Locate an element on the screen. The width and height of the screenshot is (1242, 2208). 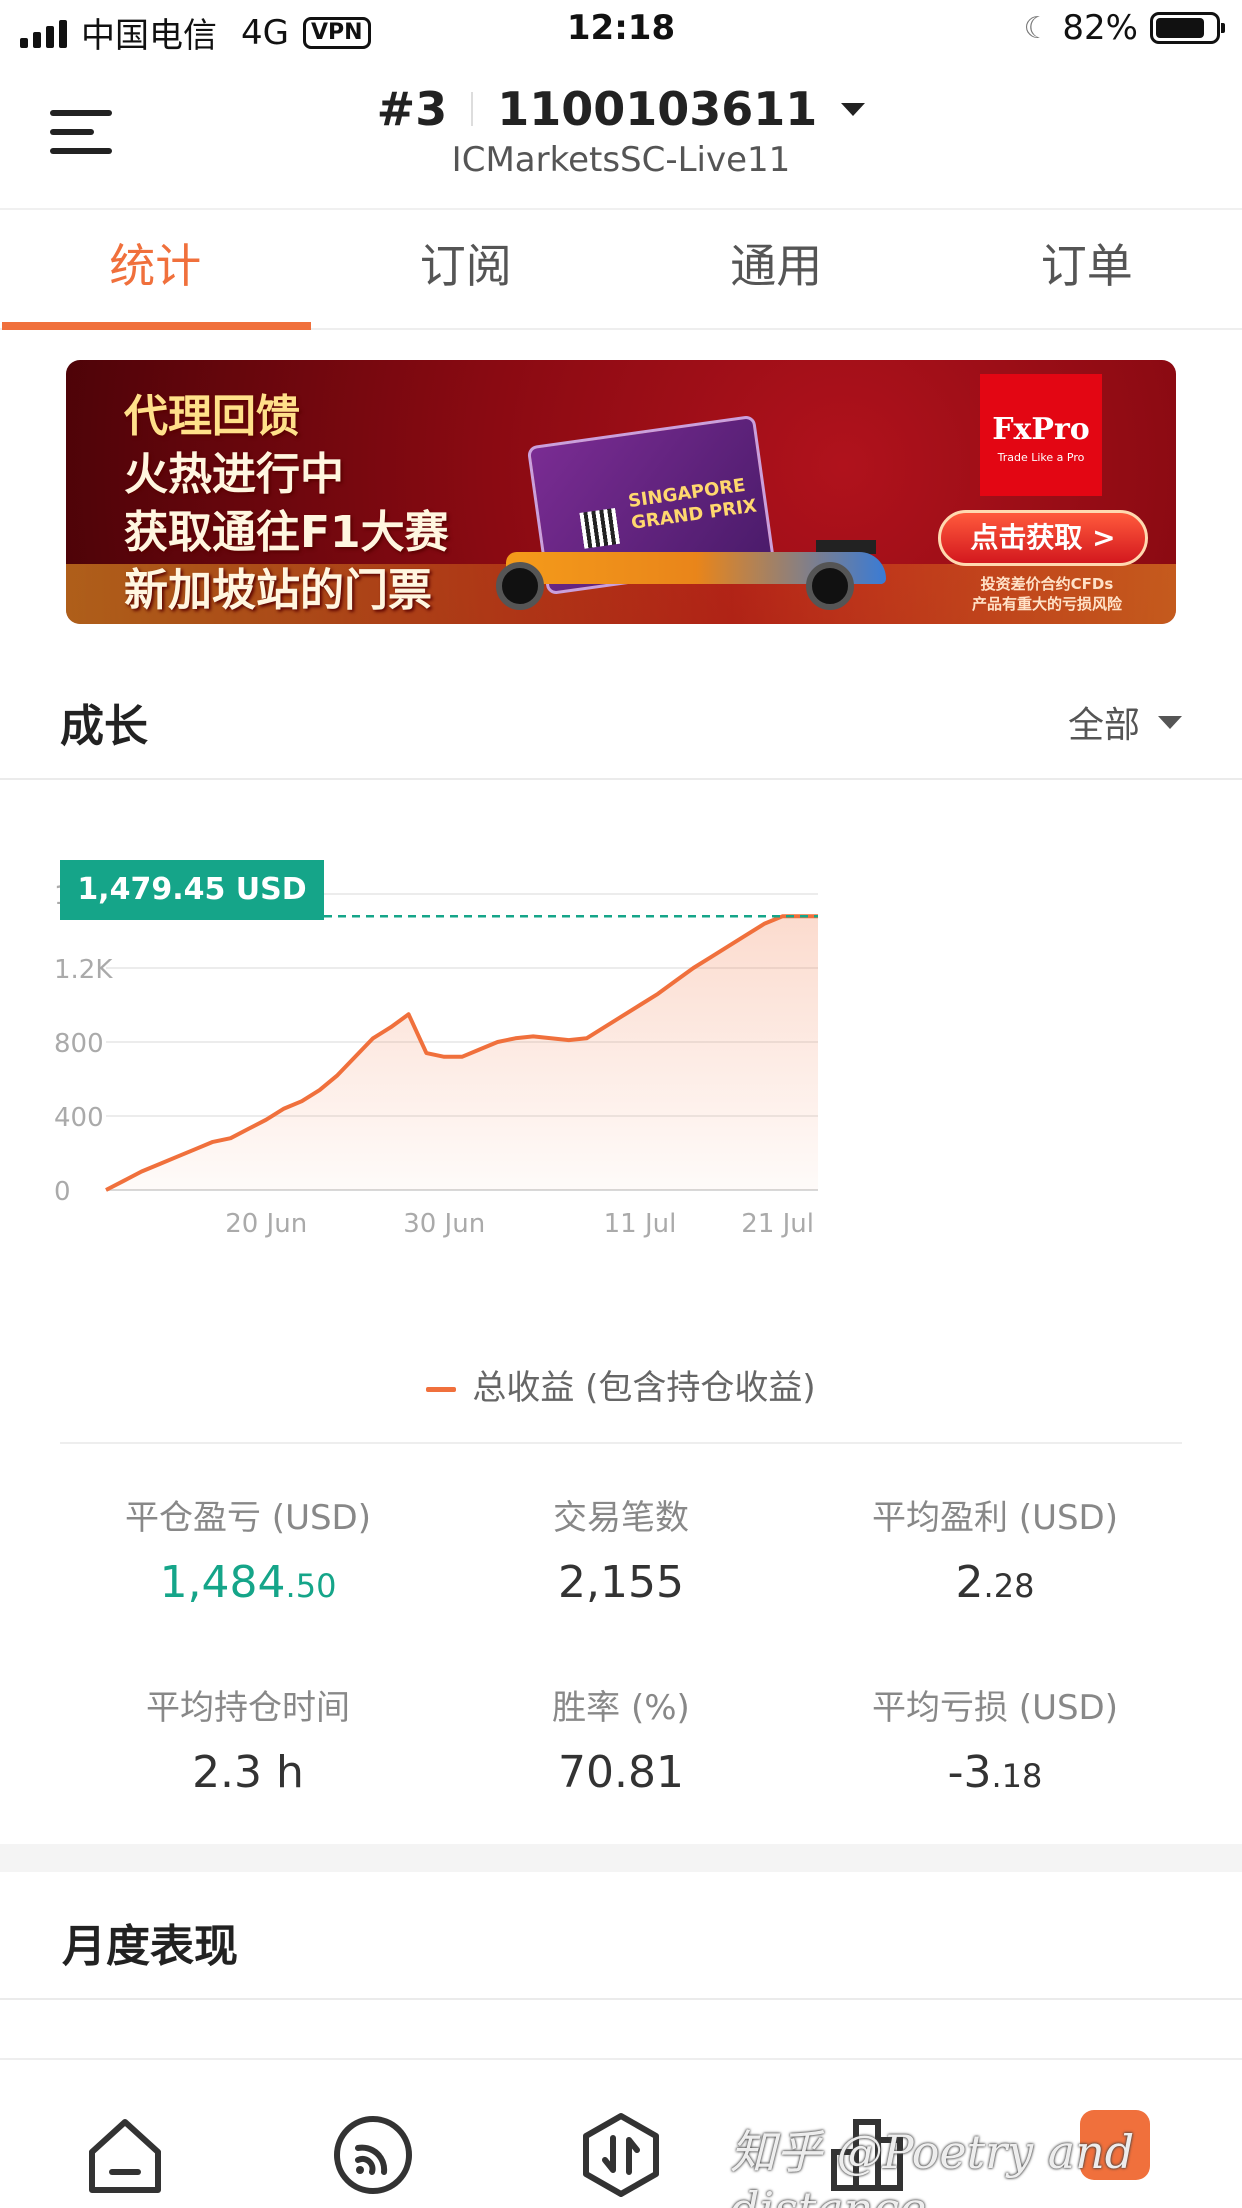
x-tick-label: 21 Jul is located at coordinates (777, 1224).